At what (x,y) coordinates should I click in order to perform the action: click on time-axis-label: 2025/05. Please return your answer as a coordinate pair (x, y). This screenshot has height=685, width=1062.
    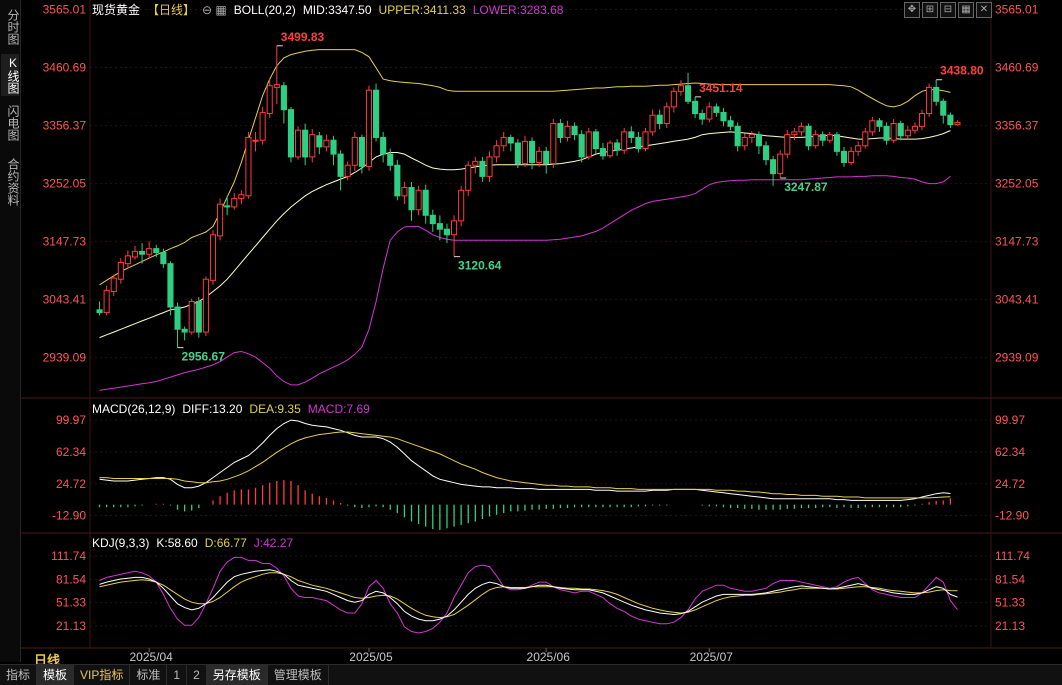
    Looking at the image, I should click on (371, 657).